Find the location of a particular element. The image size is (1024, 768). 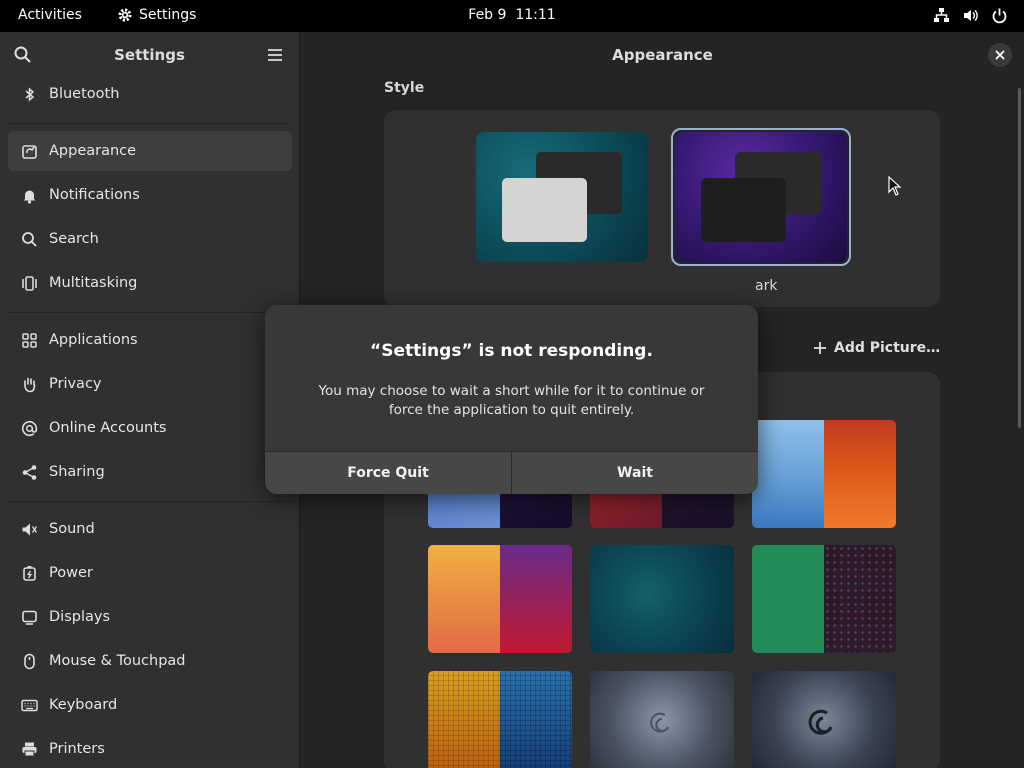

sidebar-item-printers: Printers is located at coordinates (150, 748).